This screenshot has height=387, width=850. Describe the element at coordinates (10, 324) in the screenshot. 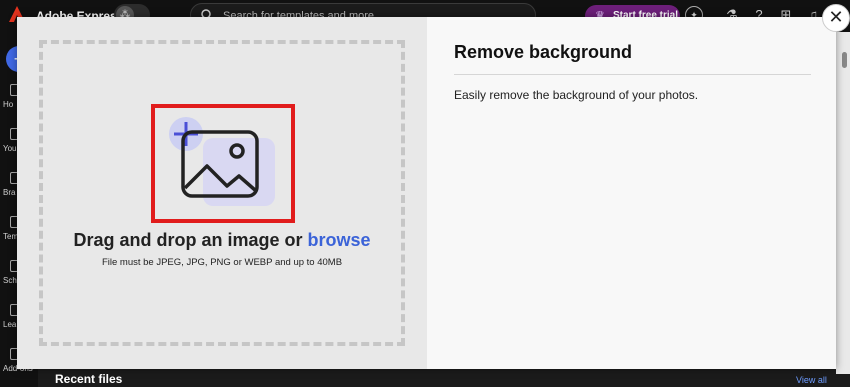

I see `sidebar-item-label: Lea` at that location.